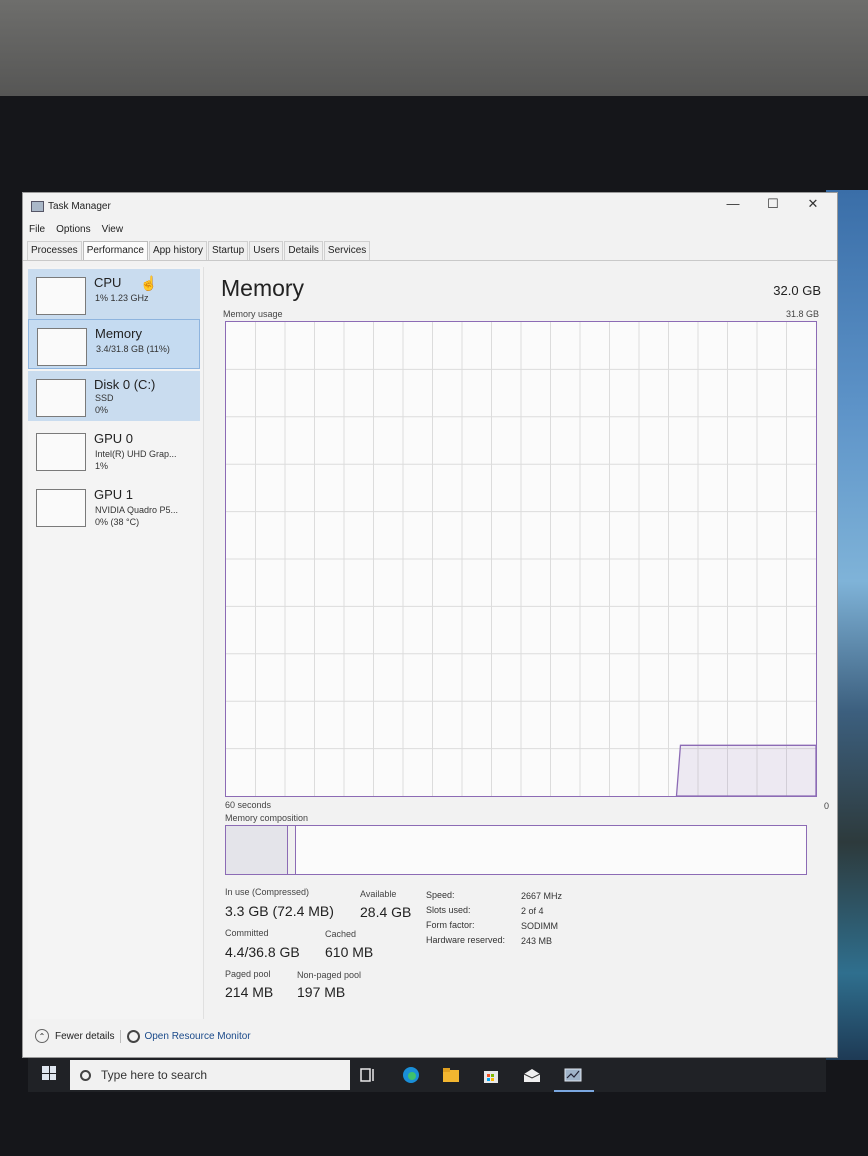 Image resolution: width=868 pixels, height=1156 pixels. What do you see at coordinates (61, 452) in the screenshot?
I see `gpu0-thumbnail` at bounding box center [61, 452].